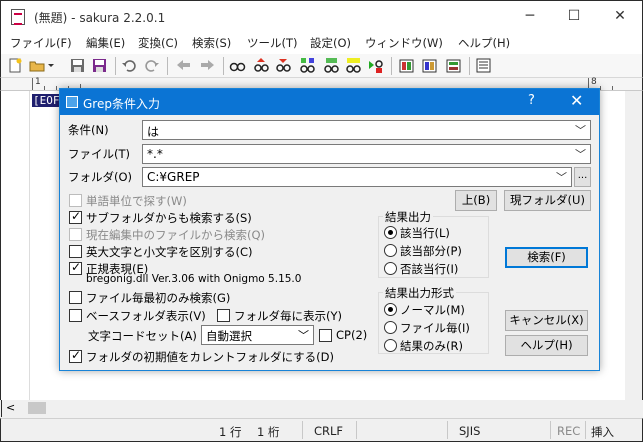 The height and width of the screenshot is (442, 643). What do you see at coordinates (77, 65) in the screenshot?
I see `save-icon` at bounding box center [77, 65].